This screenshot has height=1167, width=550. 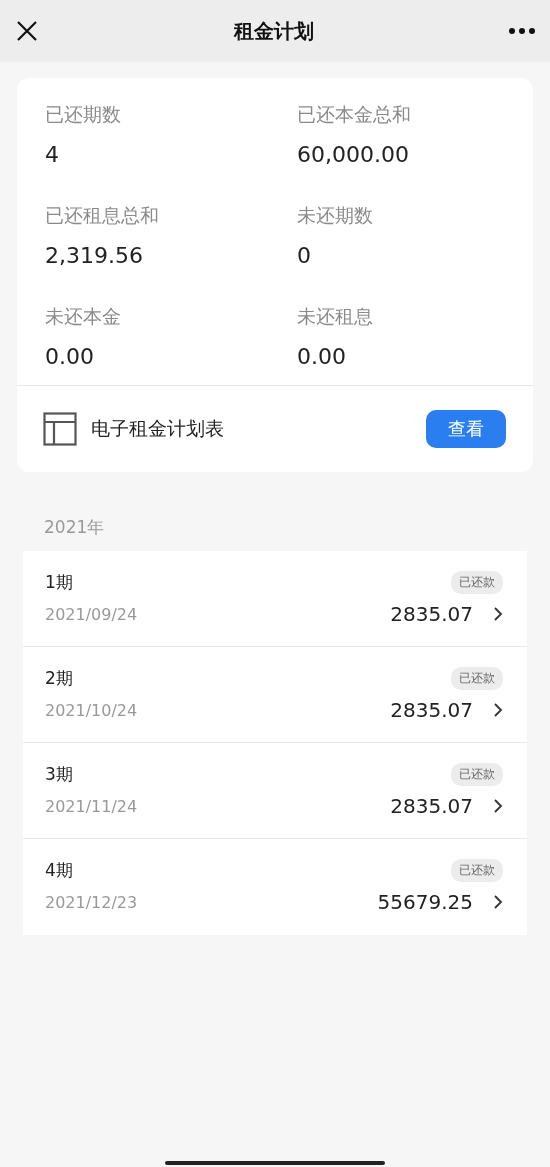 What do you see at coordinates (91, 902) in the screenshot?
I see `due-date: 2021/12/23` at bounding box center [91, 902].